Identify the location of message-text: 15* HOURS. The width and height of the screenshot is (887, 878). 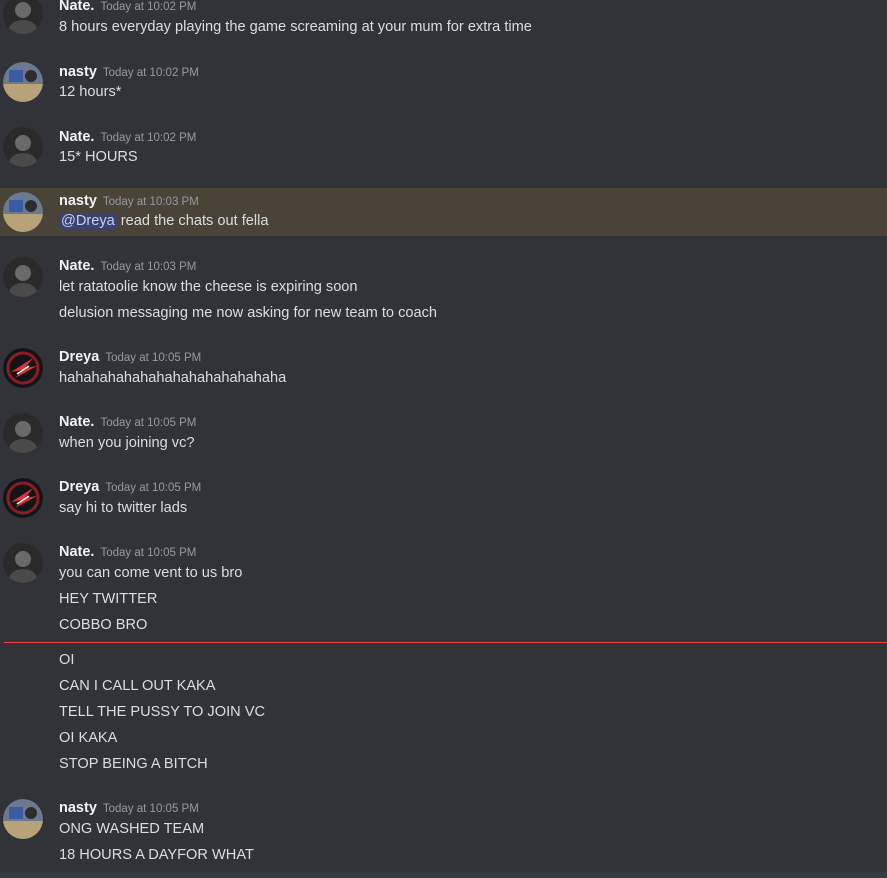
(98, 157).